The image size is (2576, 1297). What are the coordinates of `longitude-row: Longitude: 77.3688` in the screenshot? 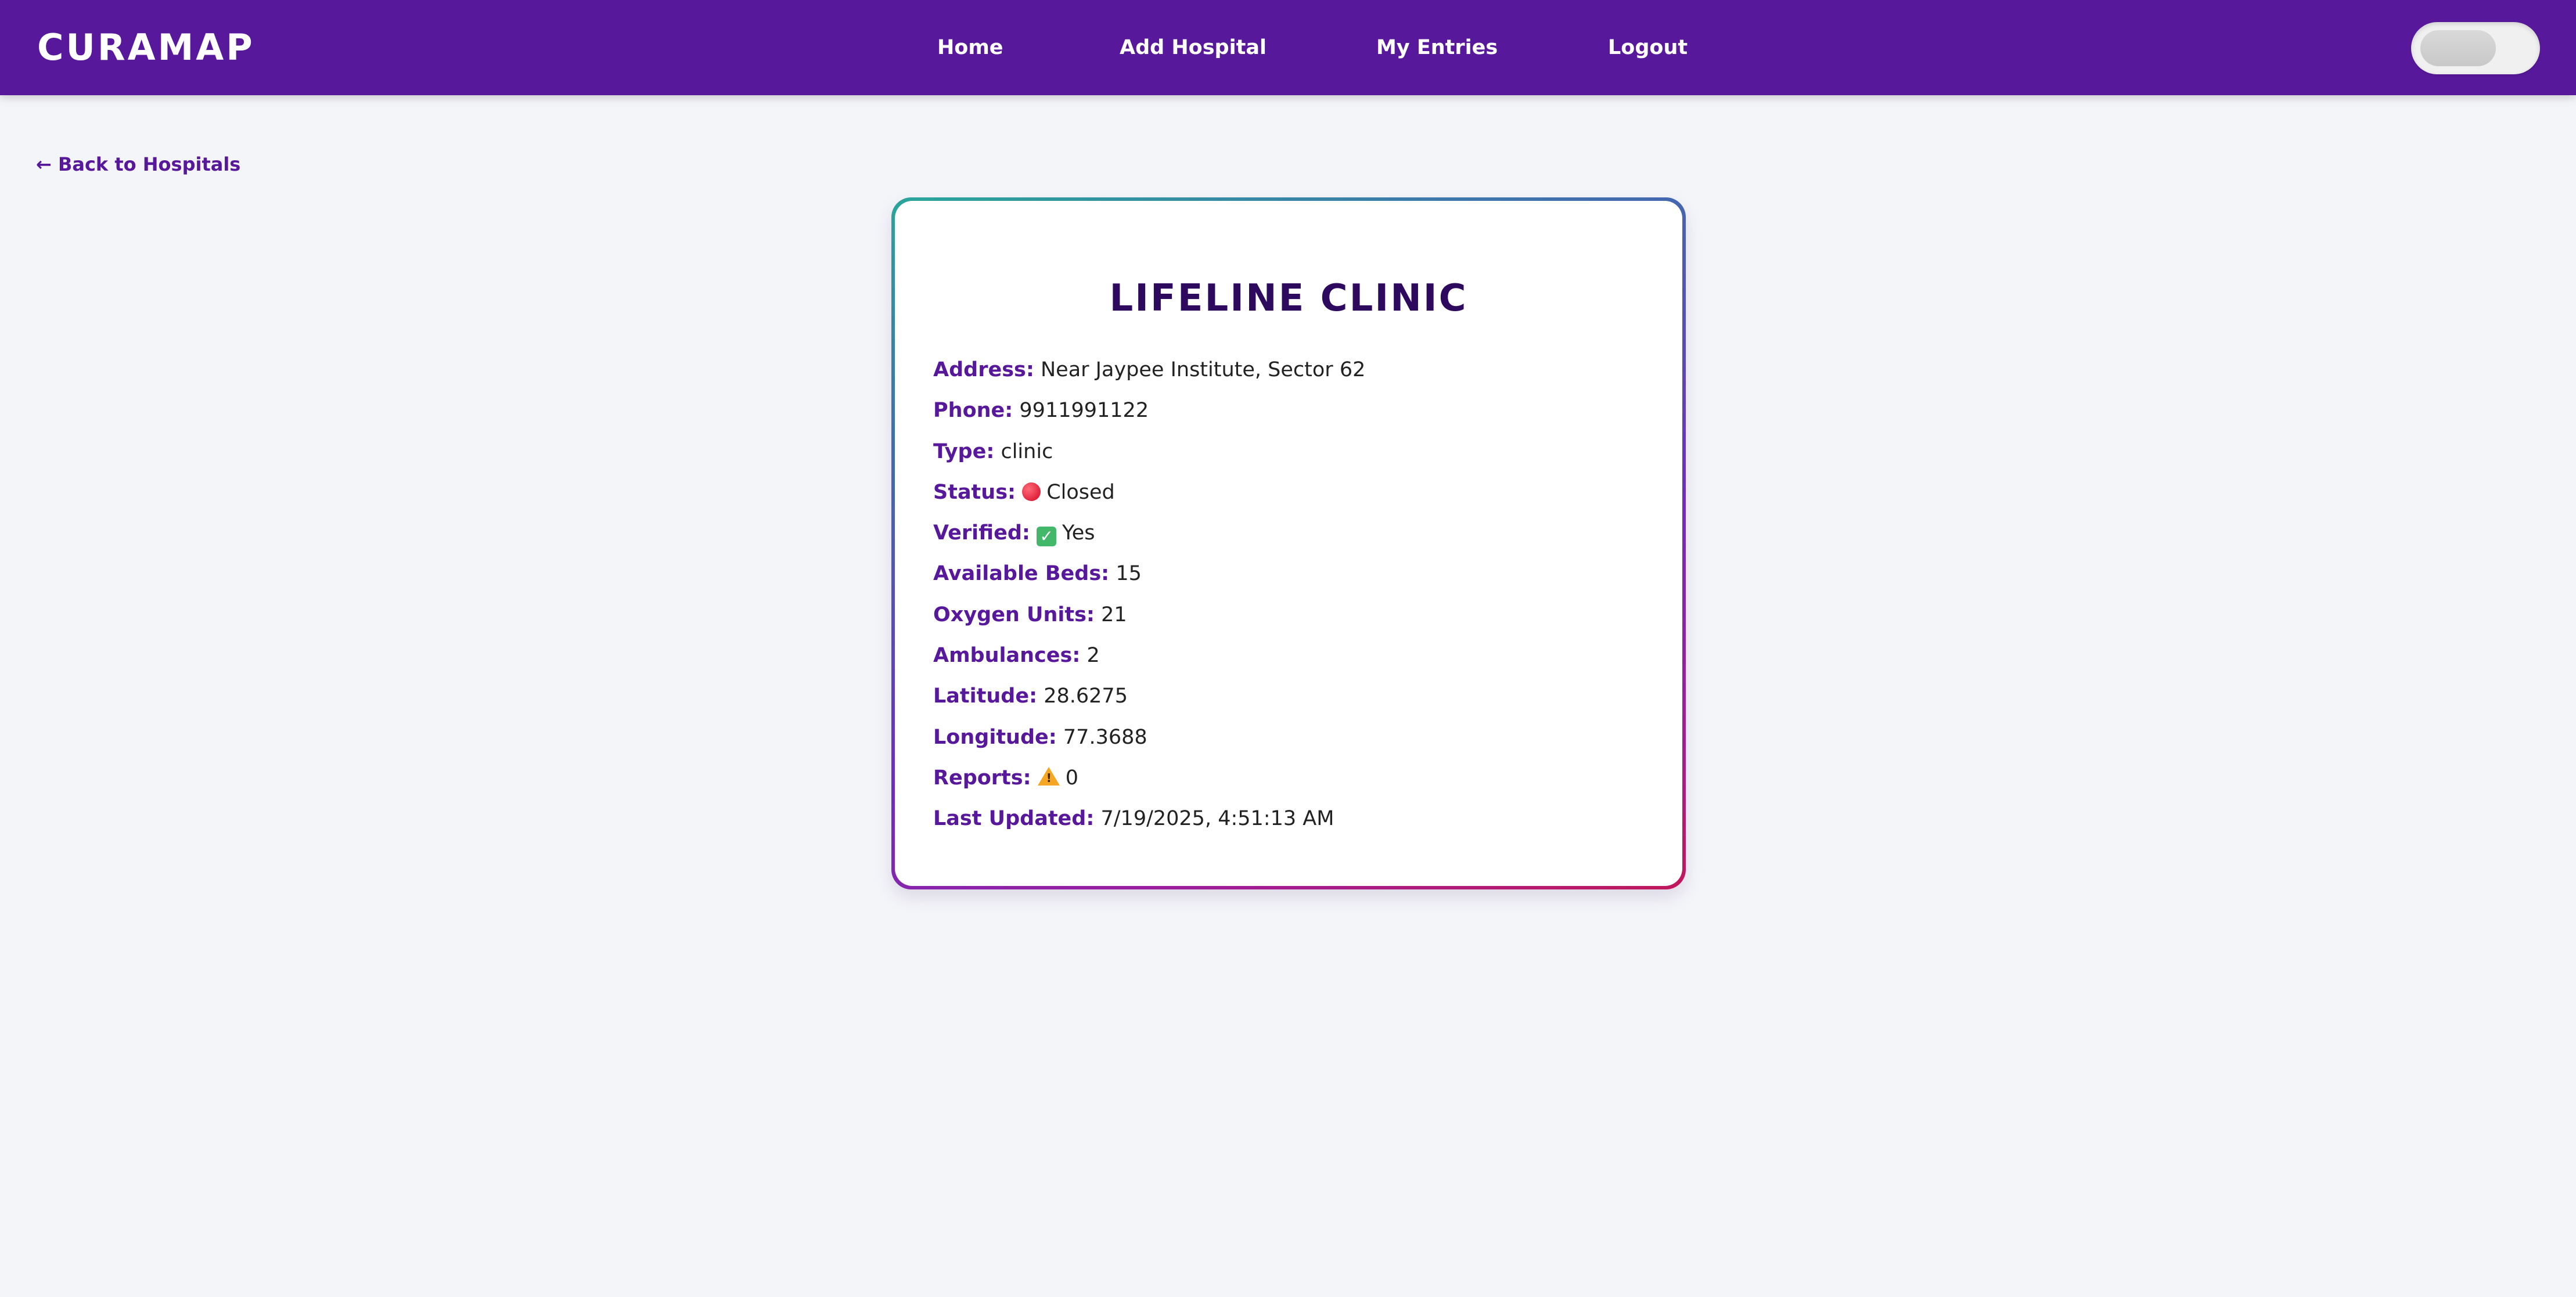 It's located at (1149, 744).